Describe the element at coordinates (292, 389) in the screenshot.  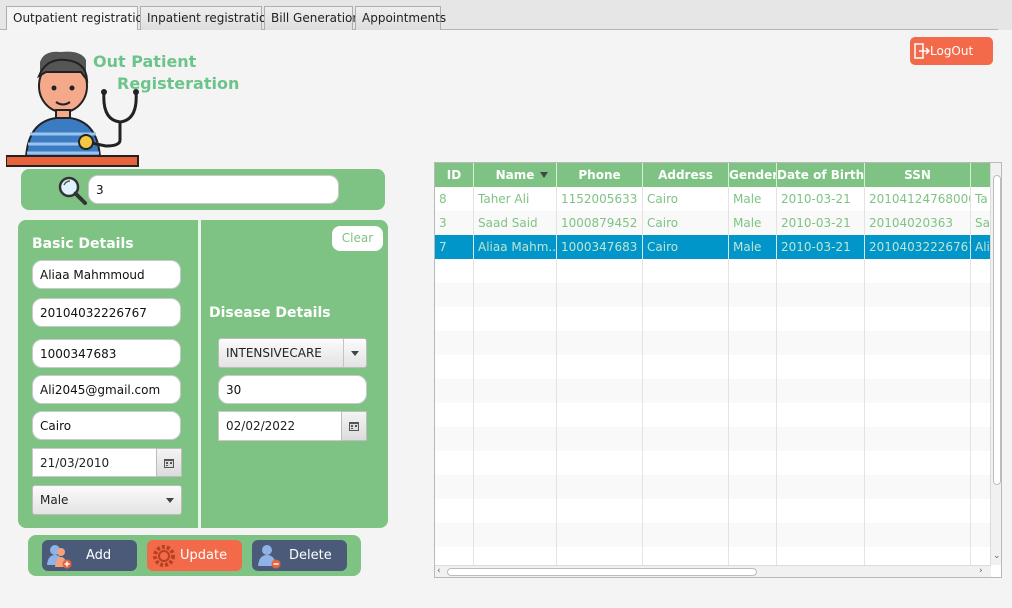
I see `disease-value-field: 30` at that location.